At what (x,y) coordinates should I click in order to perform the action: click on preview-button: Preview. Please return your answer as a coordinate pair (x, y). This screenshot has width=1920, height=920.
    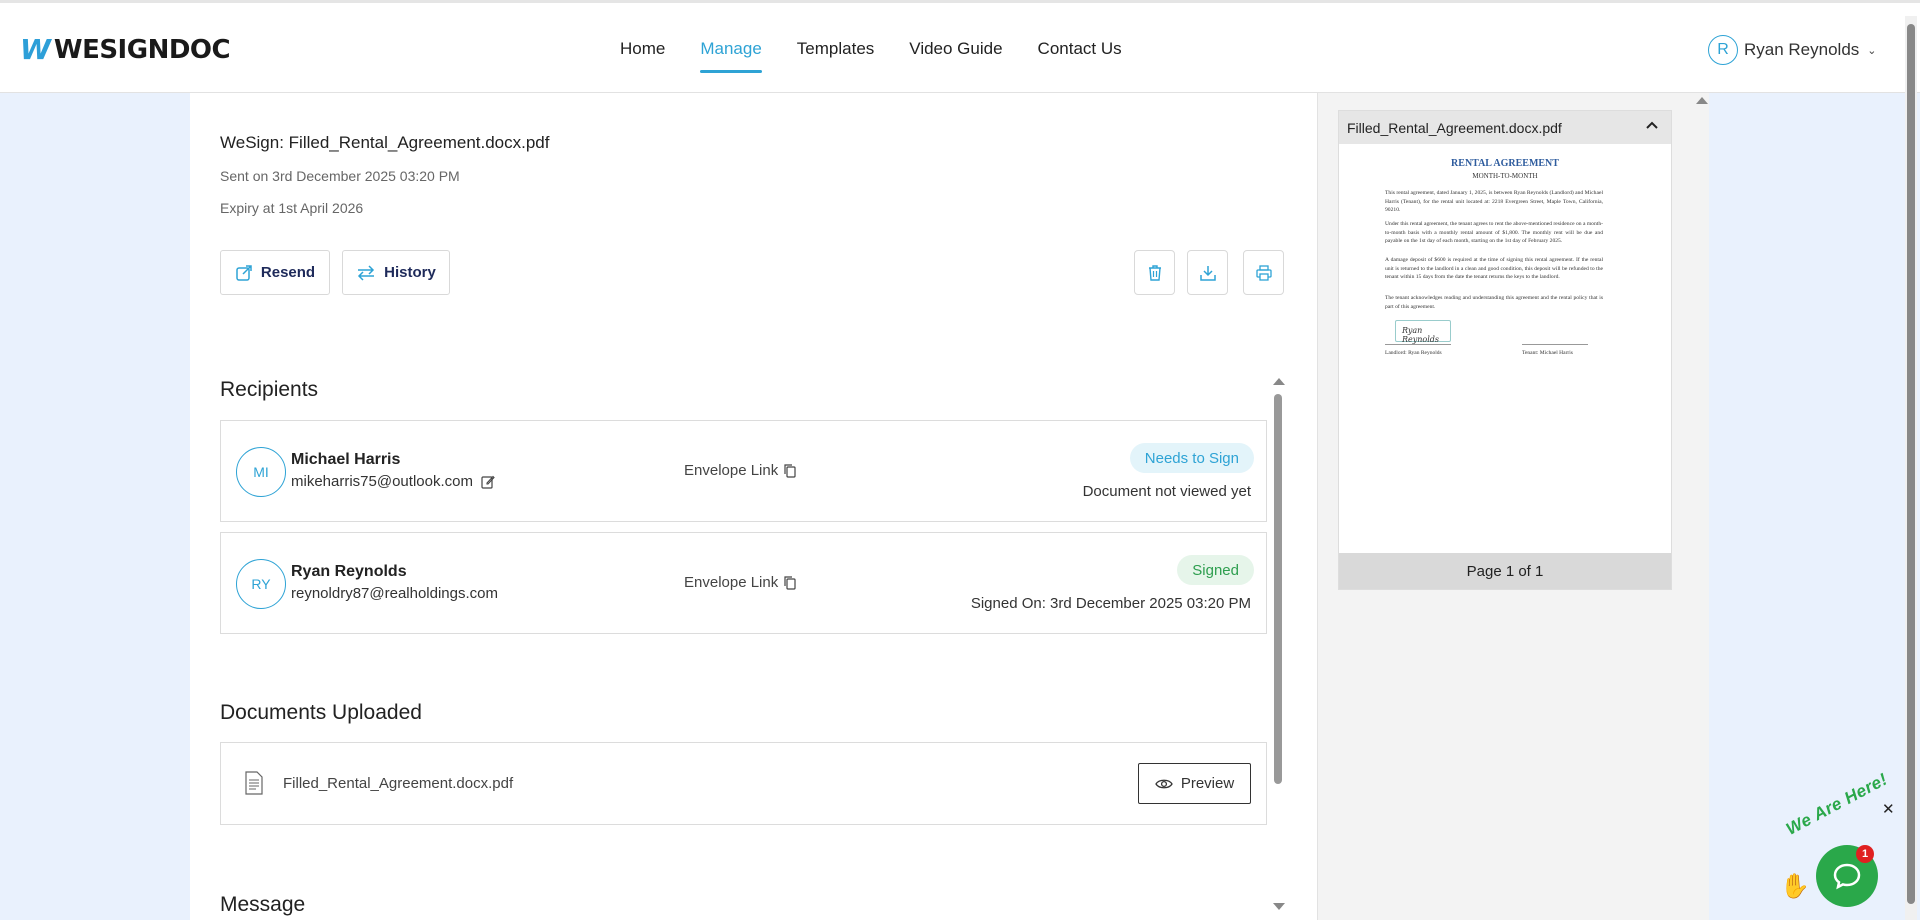
    Looking at the image, I should click on (1194, 783).